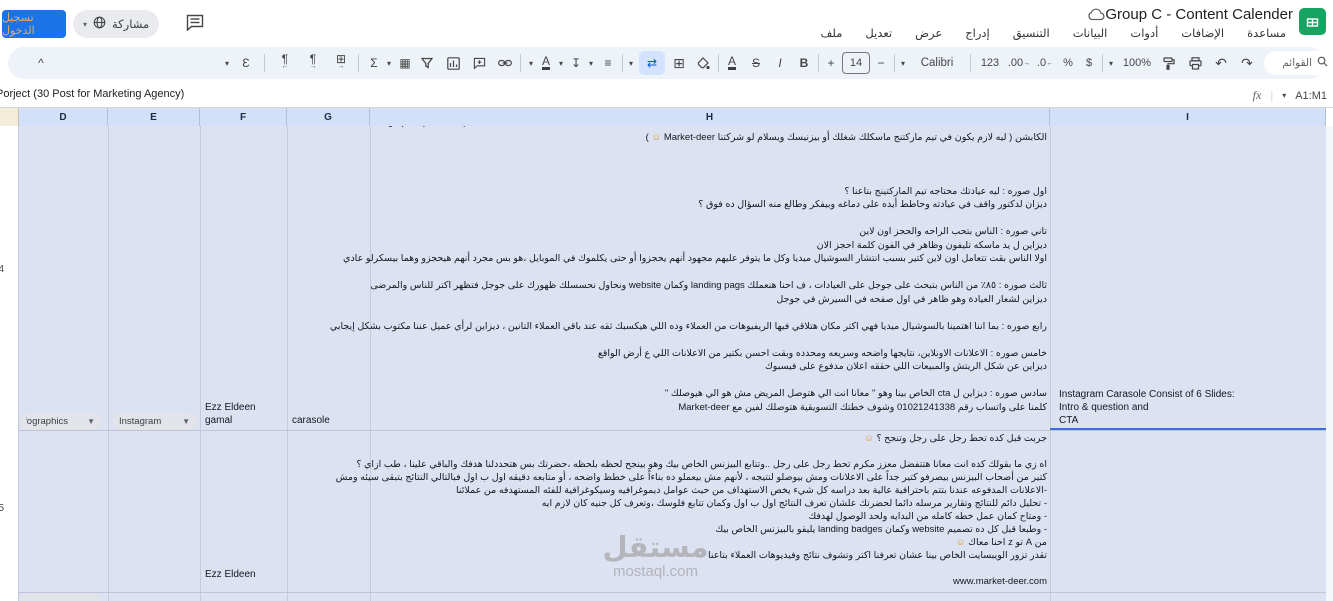 The height and width of the screenshot is (601, 1333). I want to click on currency-epsilon-icon: Ɛ, so click(246, 63).